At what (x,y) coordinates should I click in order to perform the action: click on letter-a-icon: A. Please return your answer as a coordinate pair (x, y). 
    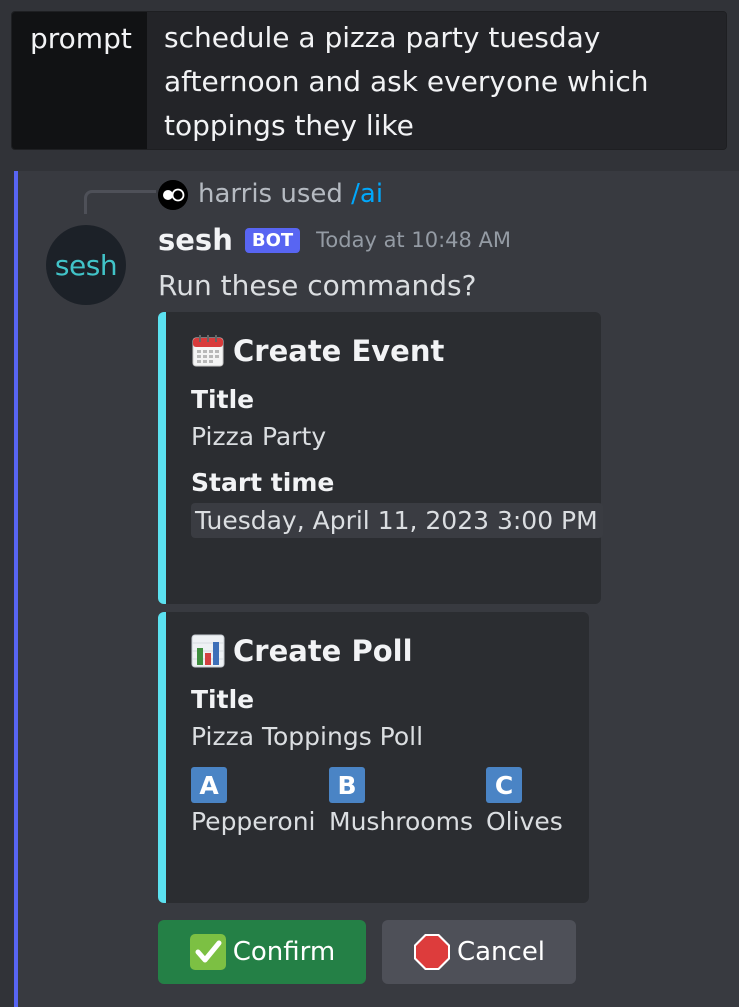
    Looking at the image, I should click on (209, 785).